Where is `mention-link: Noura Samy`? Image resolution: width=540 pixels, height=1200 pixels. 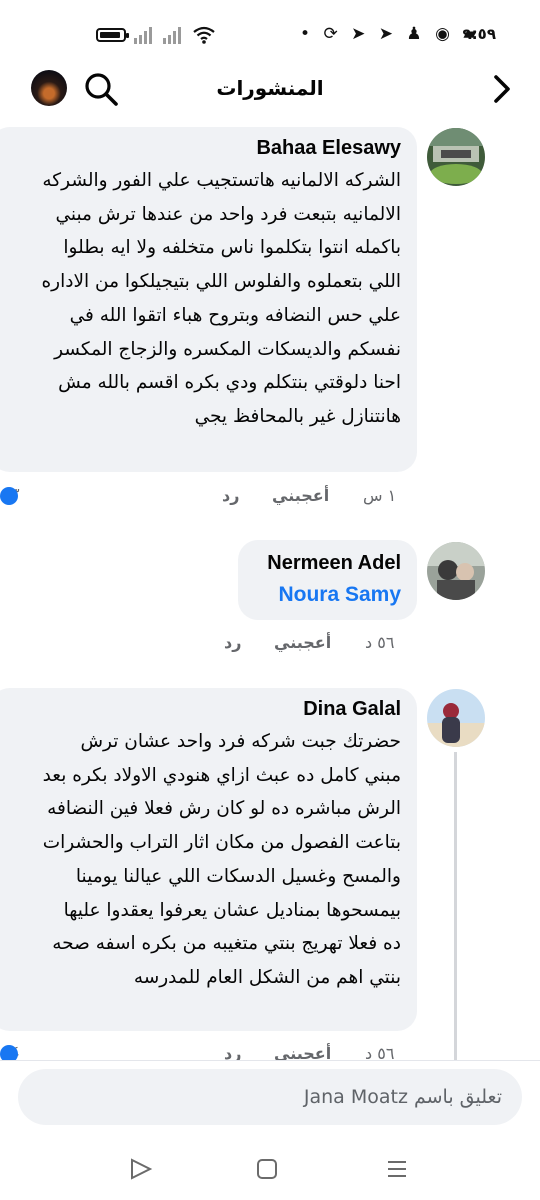
mention-link: Noura Samy is located at coordinates (325, 595).